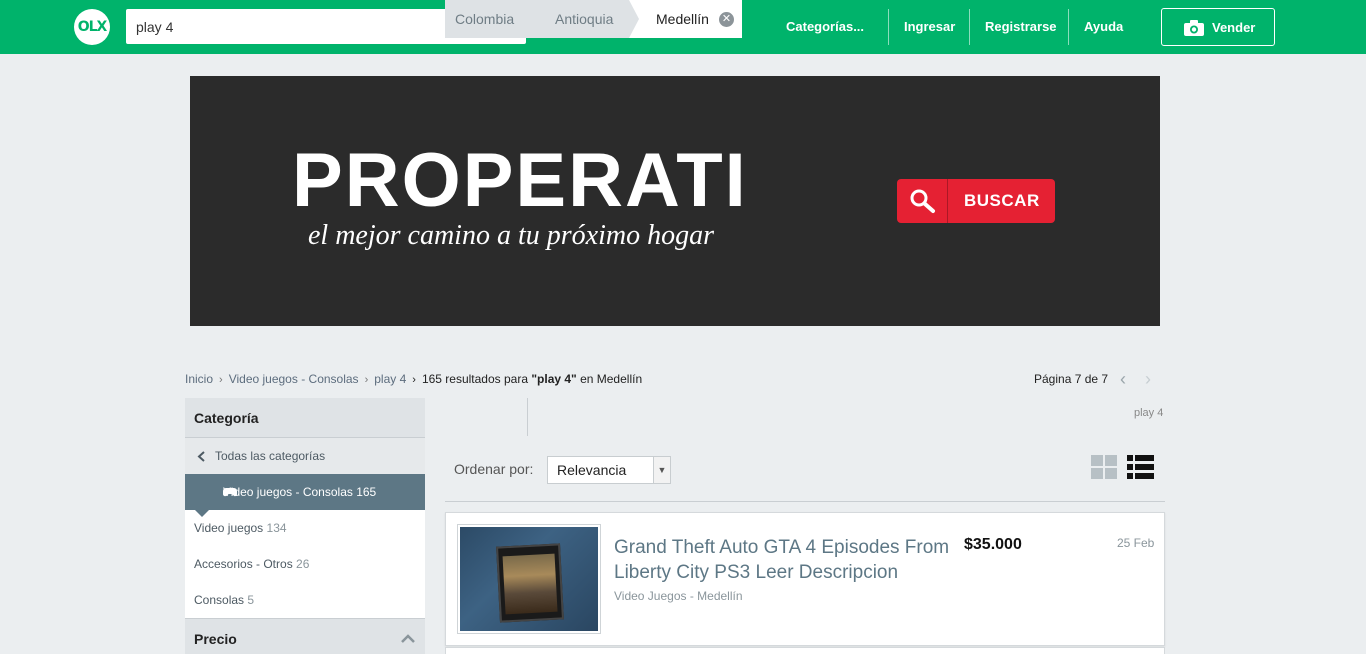  What do you see at coordinates (592, 470) in the screenshot?
I see `order-selected-value: Relevancia` at bounding box center [592, 470].